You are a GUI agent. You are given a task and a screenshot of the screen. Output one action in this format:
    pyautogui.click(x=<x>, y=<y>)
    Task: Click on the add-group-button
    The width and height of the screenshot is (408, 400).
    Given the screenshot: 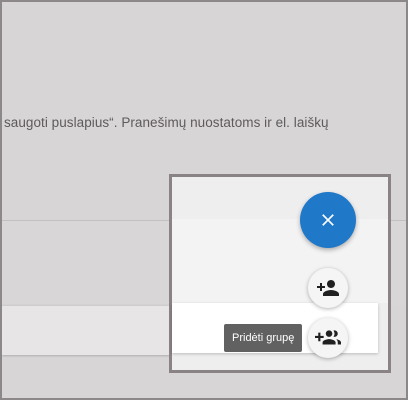 What is the action you would take?
    pyautogui.click(x=328, y=338)
    